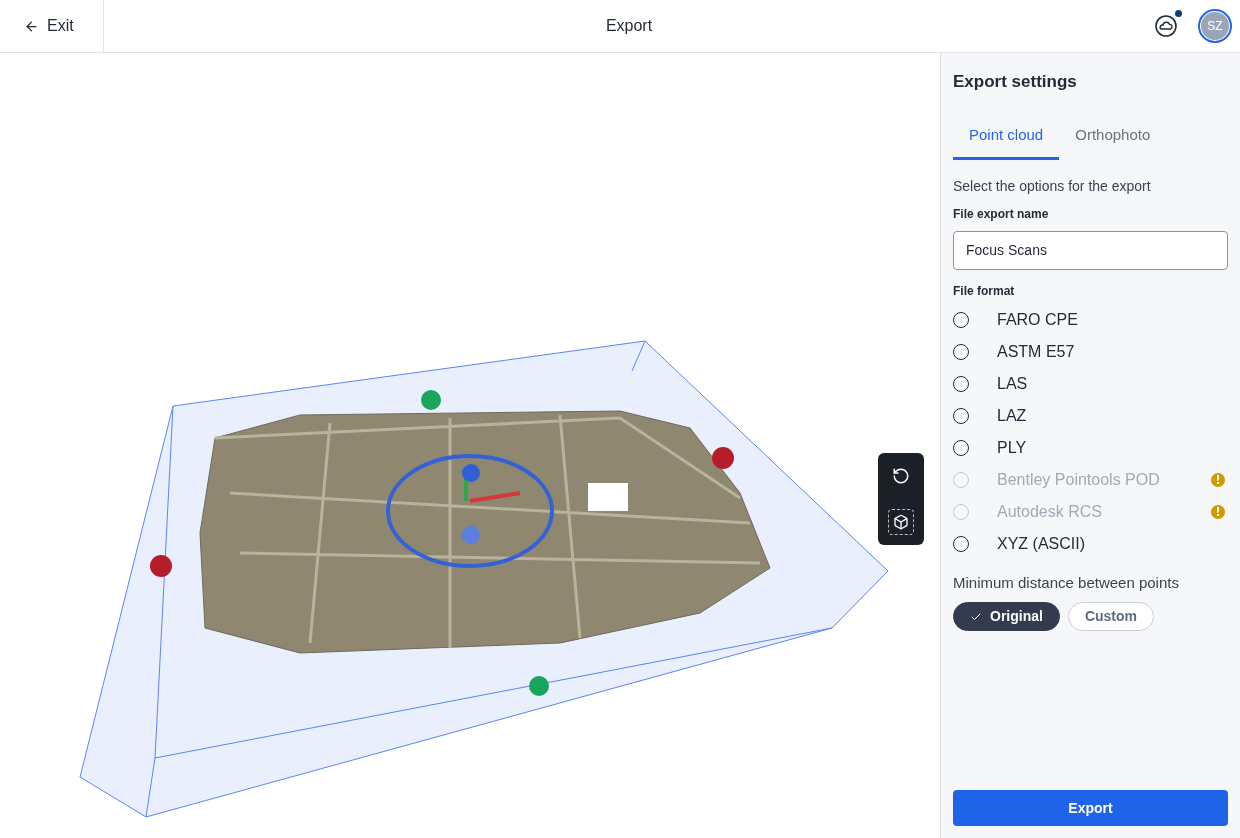 This screenshot has width=1240, height=838. Describe the element at coordinates (1041, 543) in the screenshot. I see `format-label: XYZ (ASCII)` at that location.